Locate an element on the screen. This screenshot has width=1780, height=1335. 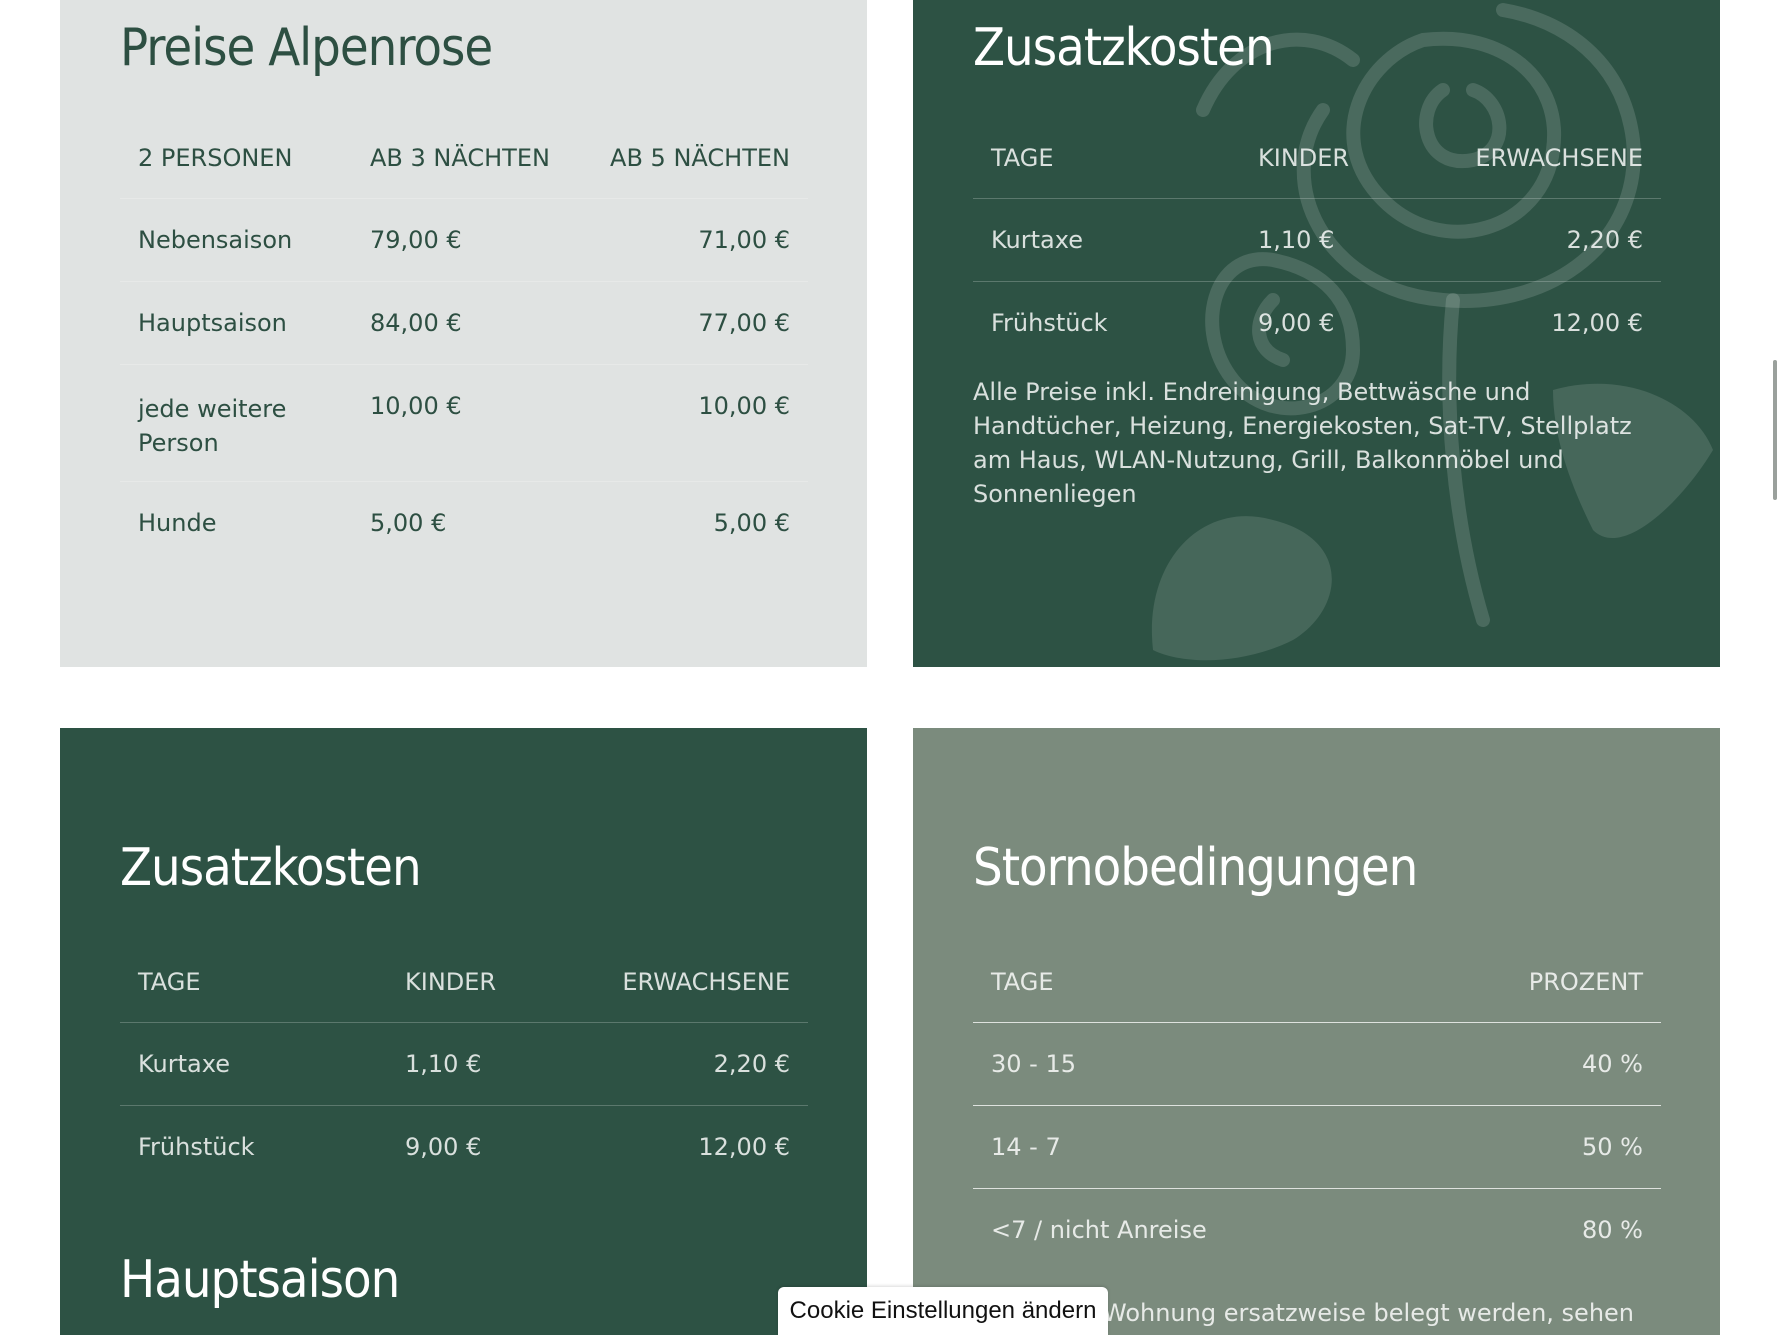
row-price-5: 71,00 € is located at coordinates (744, 240).